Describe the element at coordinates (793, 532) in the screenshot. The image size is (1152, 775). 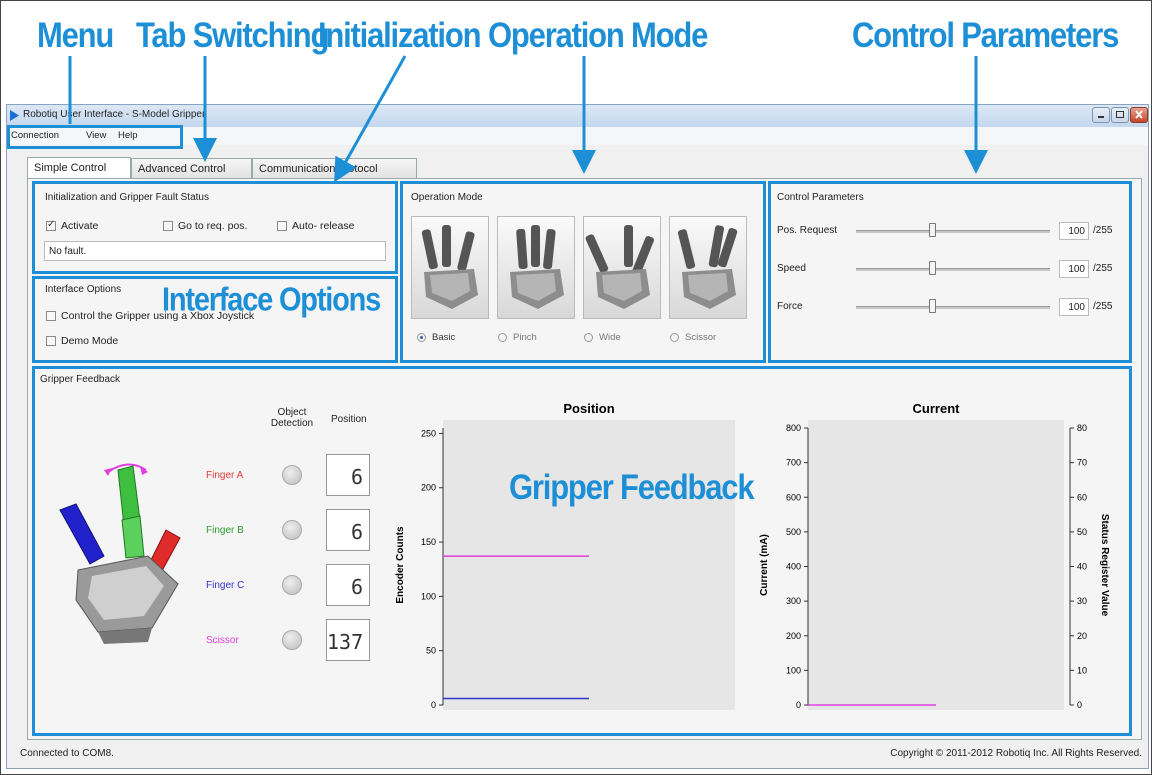
I see `current-y-tick-label: 500` at that location.